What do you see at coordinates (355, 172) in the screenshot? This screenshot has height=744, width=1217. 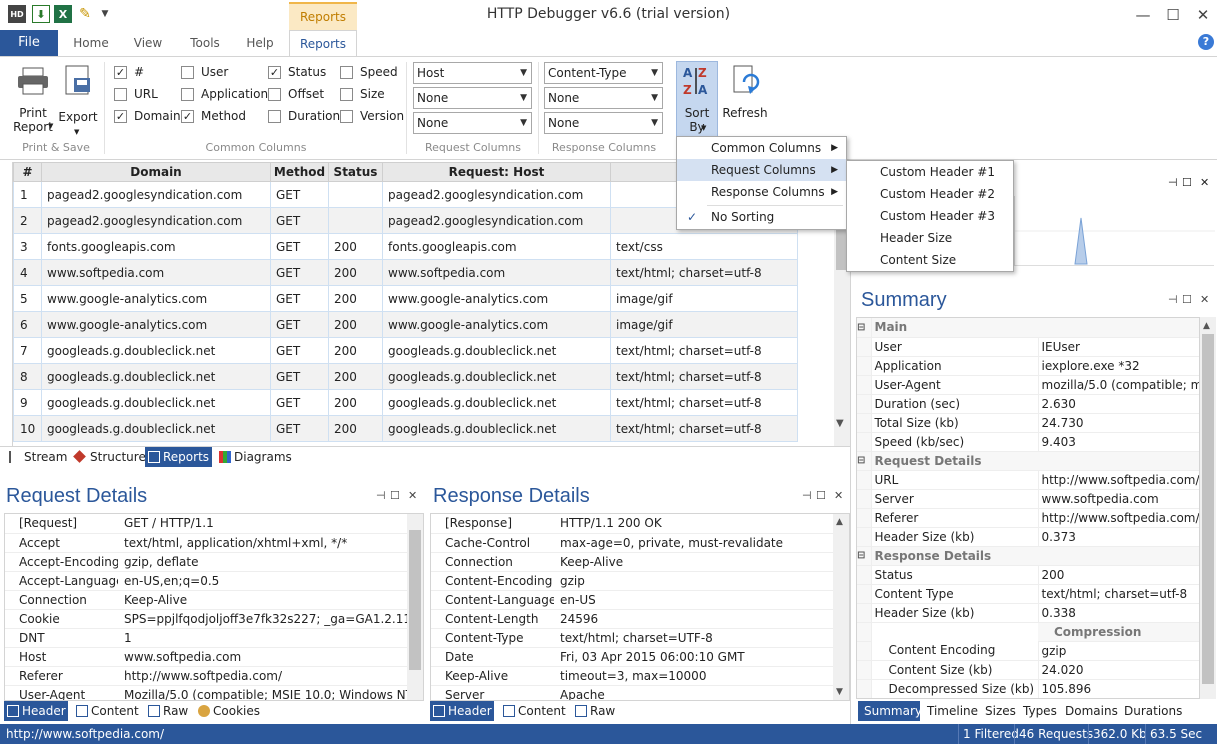 I see `column-header: Status` at bounding box center [355, 172].